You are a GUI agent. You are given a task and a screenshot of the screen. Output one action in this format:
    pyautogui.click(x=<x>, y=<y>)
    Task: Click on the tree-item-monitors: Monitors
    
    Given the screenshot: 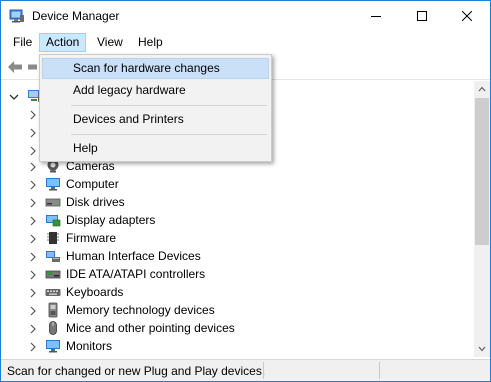 What is the action you would take?
    pyautogui.click(x=236, y=346)
    